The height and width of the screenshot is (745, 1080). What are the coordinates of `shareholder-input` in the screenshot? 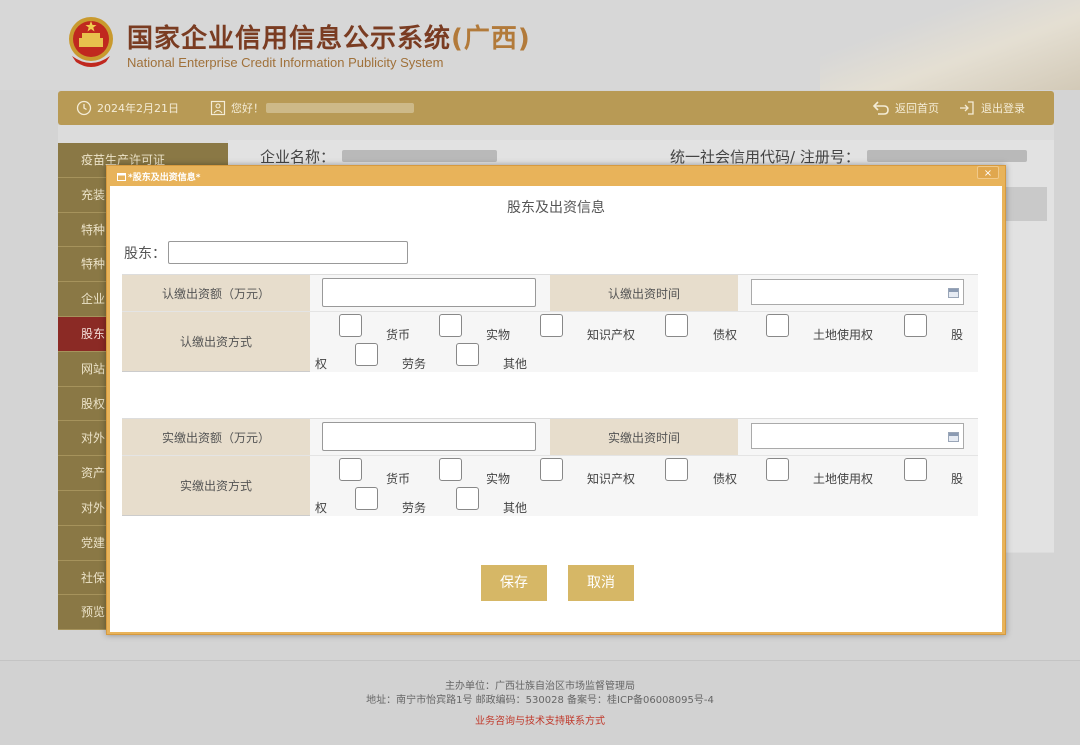 It's located at (288, 252).